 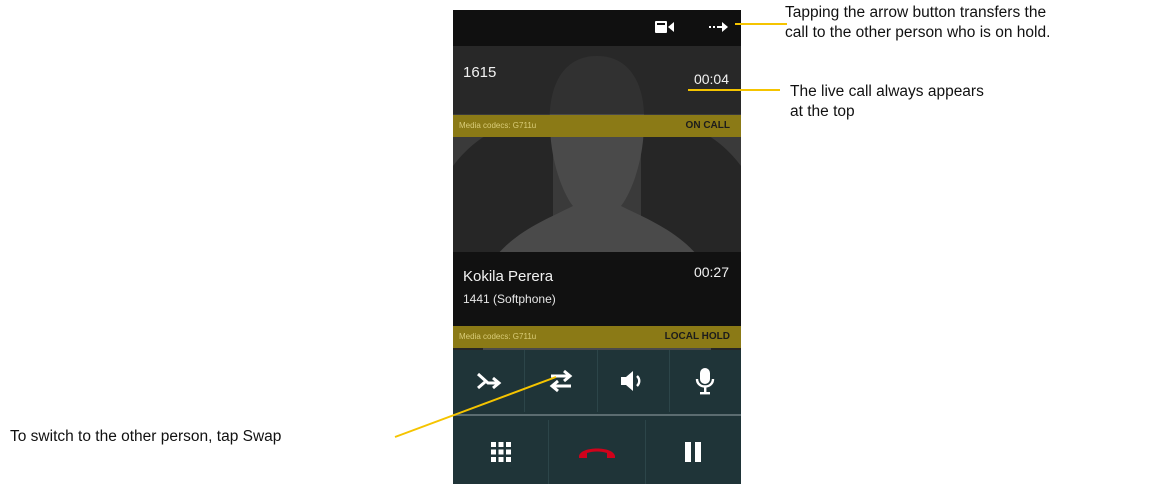 What do you see at coordinates (475, 407) in the screenshot?
I see `swap-leader-line` at bounding box center [475, 407].